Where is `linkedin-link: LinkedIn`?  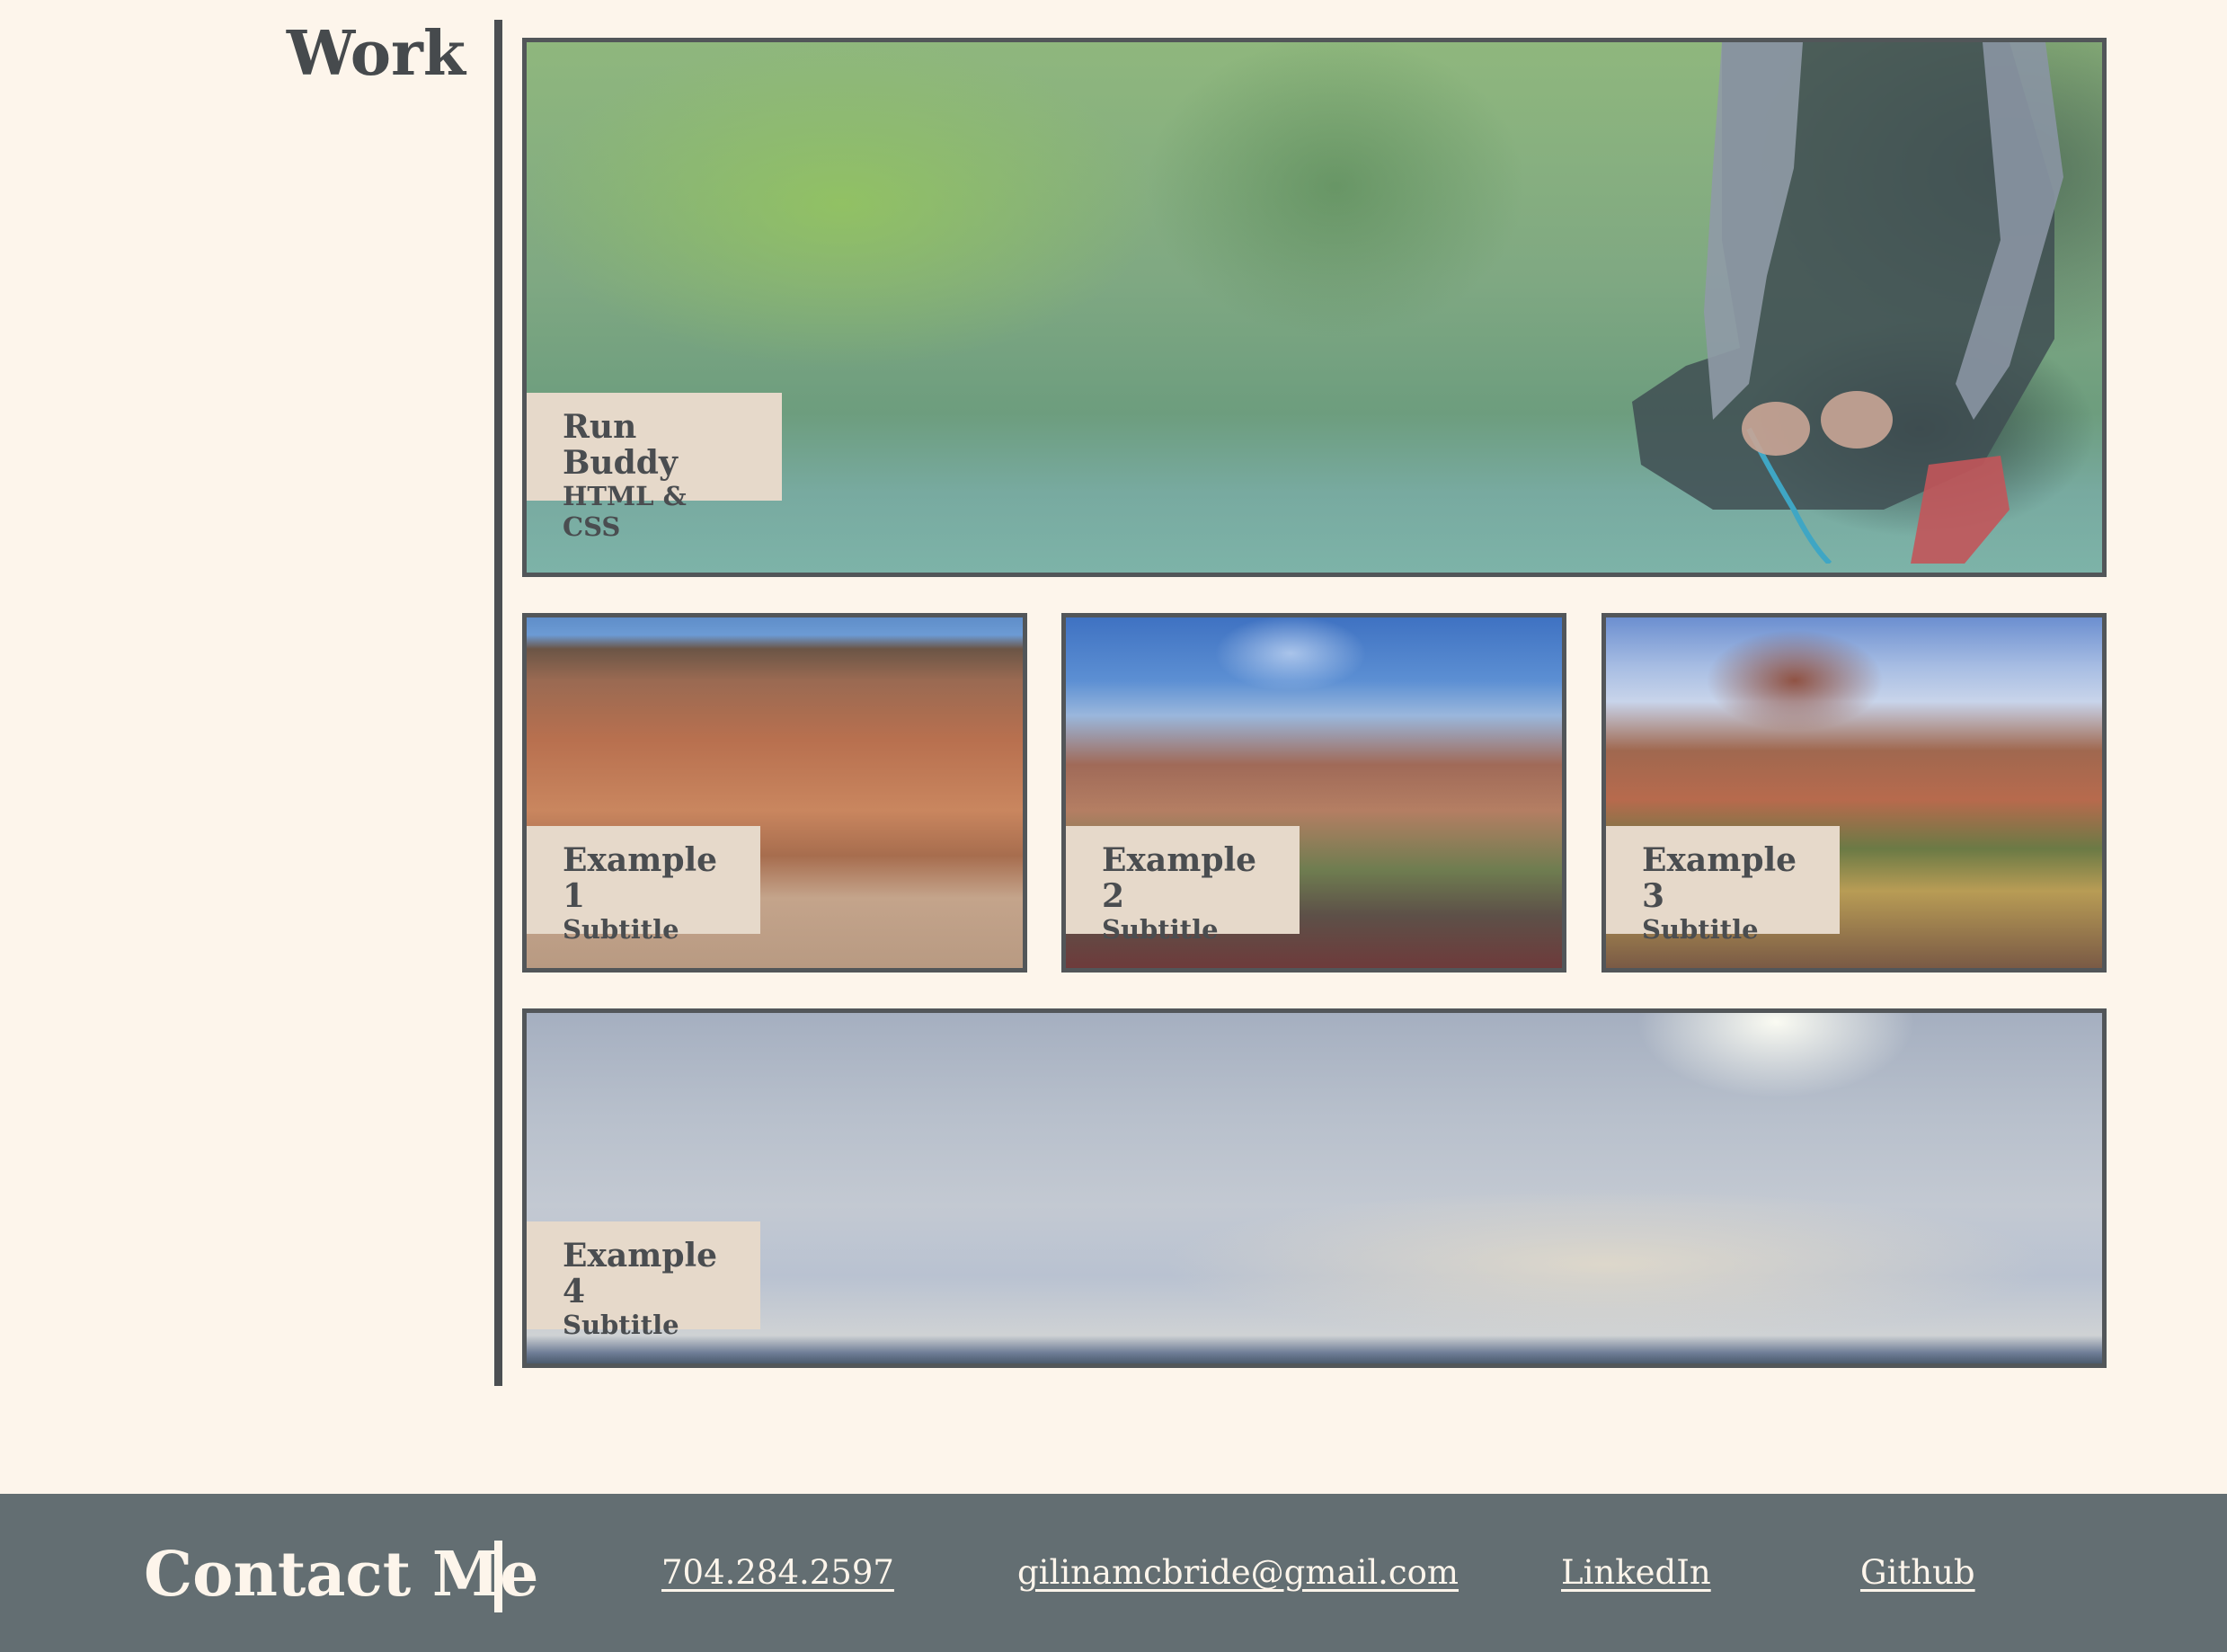
linkedin-link: LinkedIn is located at coordinates (1636, 1572).